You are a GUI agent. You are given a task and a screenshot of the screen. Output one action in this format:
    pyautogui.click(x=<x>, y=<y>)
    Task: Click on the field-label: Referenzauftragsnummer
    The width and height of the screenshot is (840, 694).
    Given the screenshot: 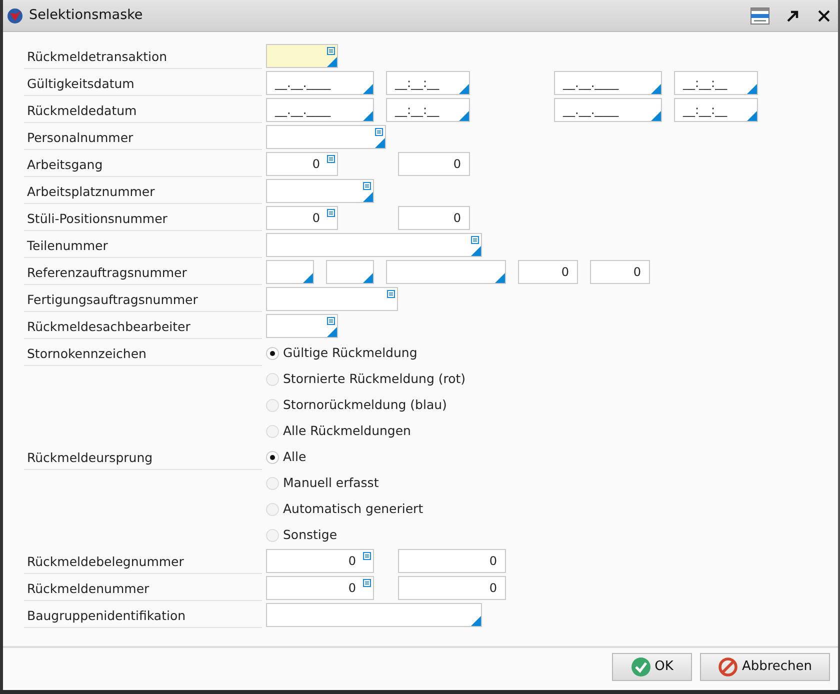 What is the action you would take?
    pyautogui.click(x=143, y=272)
    